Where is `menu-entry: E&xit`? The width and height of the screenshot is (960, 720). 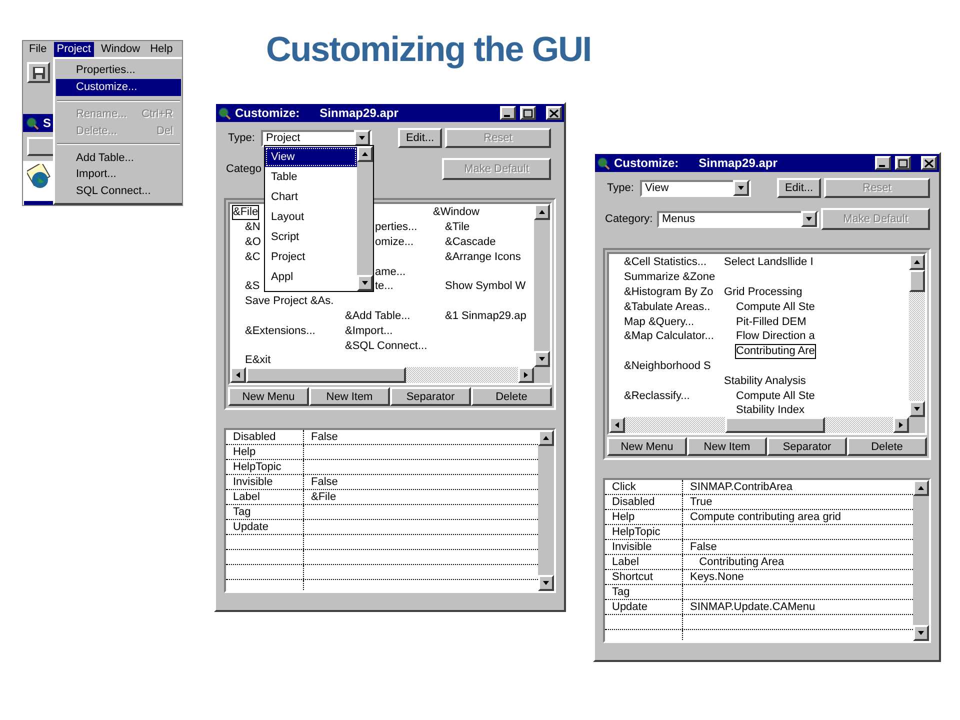
menu-entry: E&xit is located at coordinates (258, 360).